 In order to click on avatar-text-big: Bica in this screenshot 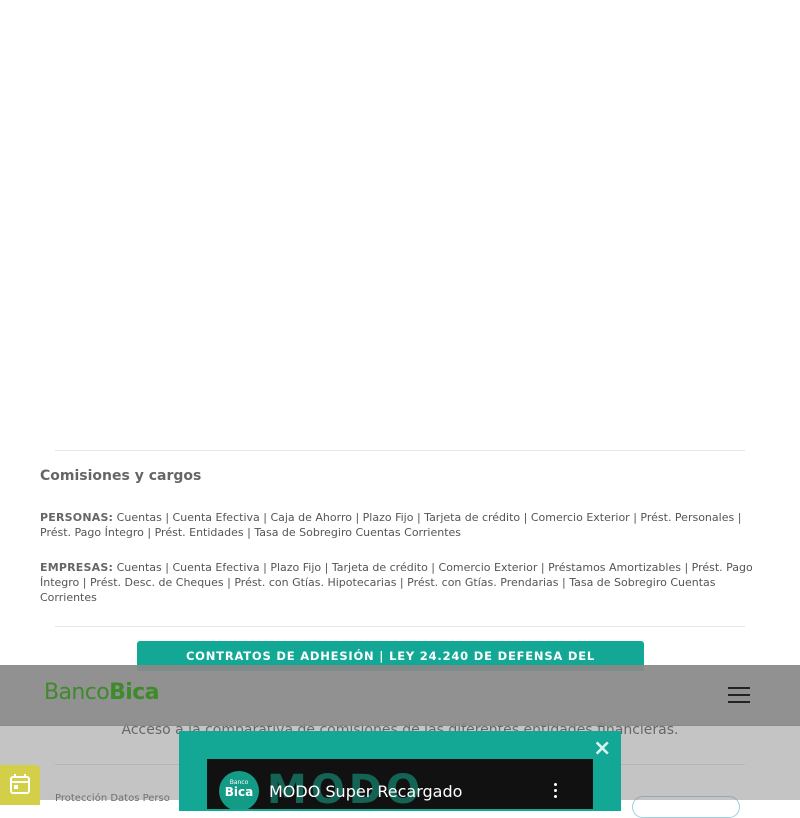, I will do `click(239, 792)`.